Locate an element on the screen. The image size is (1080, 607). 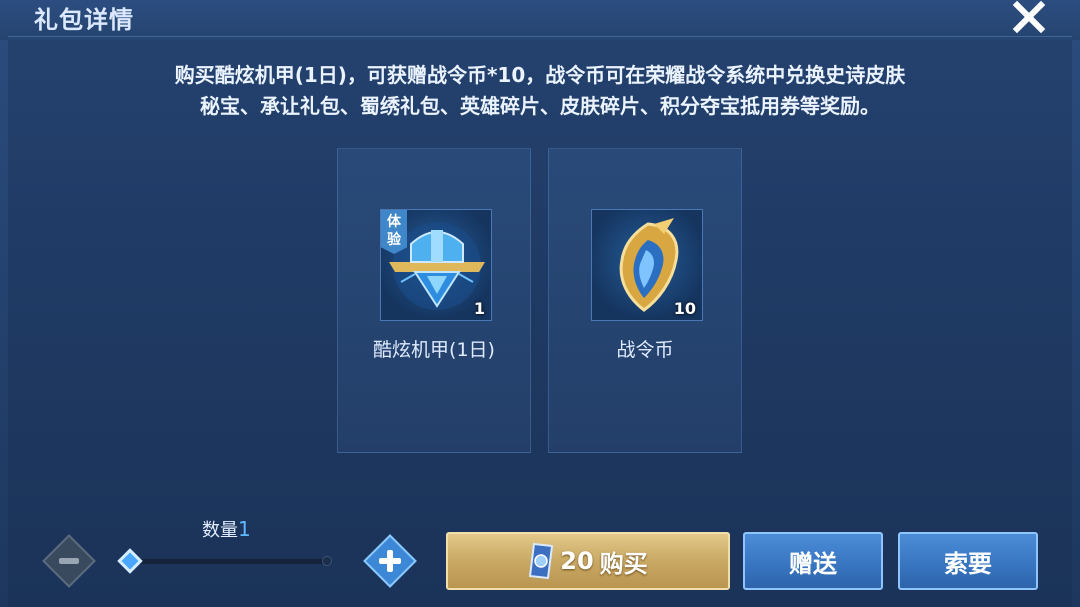
reward-card-coin: 10 战令币 is located at coordinates (645, 300).